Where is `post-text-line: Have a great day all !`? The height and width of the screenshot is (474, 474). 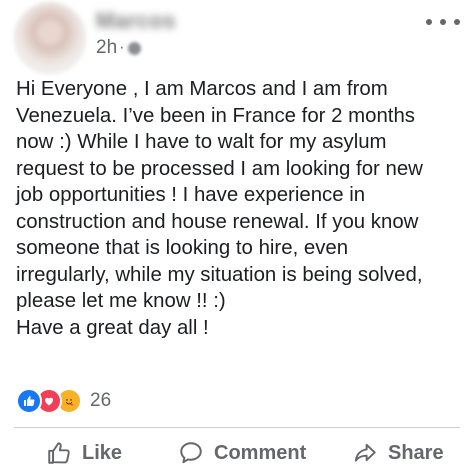
post-text-line: Have a great day all ! is located at coordinates (112, 327).